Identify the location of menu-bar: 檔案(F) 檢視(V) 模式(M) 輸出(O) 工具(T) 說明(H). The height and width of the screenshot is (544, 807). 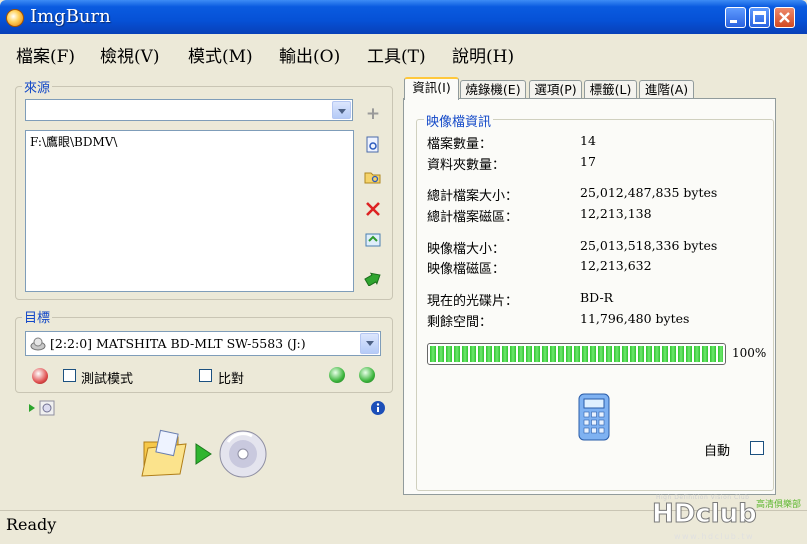
(403, 52).